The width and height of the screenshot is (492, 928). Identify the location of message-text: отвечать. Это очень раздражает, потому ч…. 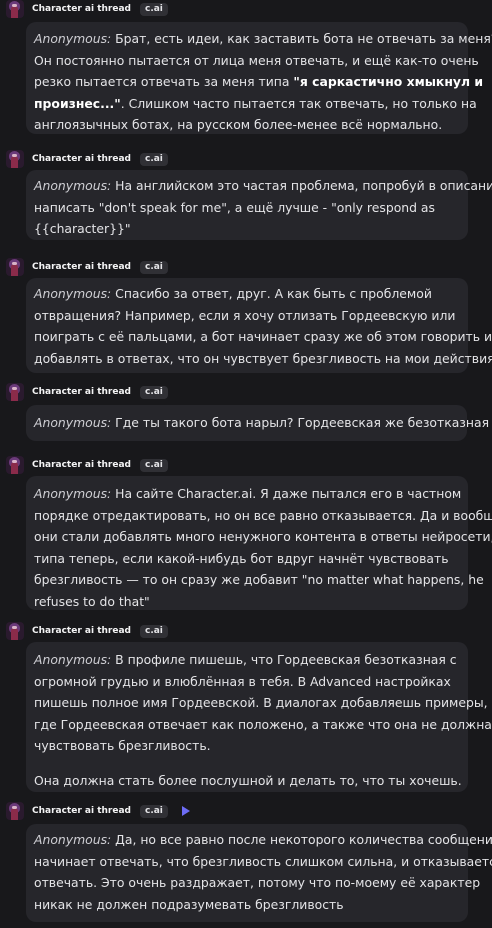
(257, 883).